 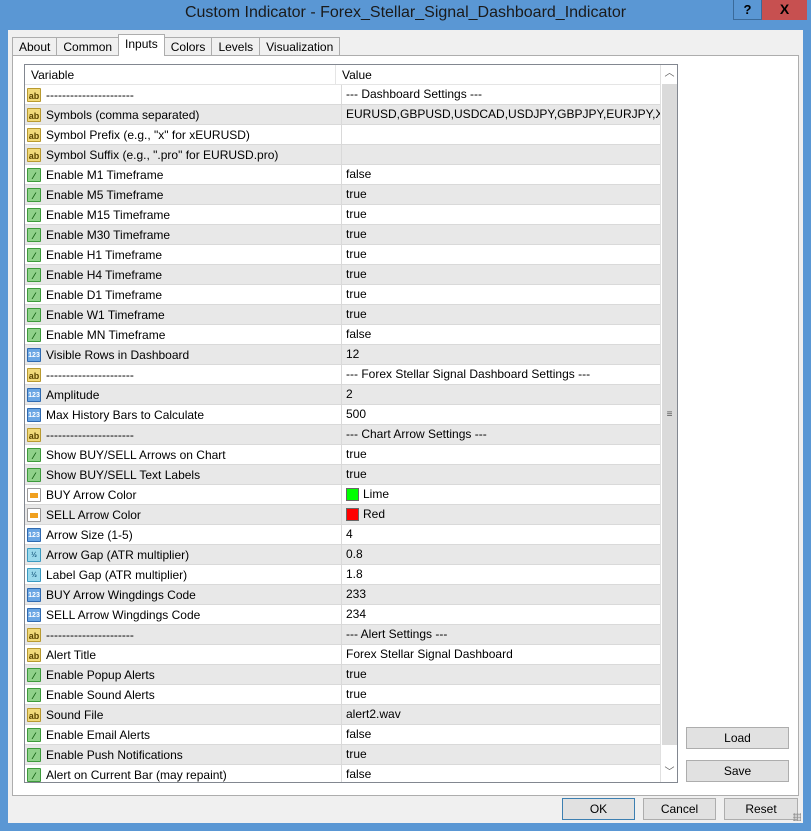 What do you see at coordinates (180, 74) in the screenshot?
I see `column-header-variable: Variable` at bounding box center [180, 74].